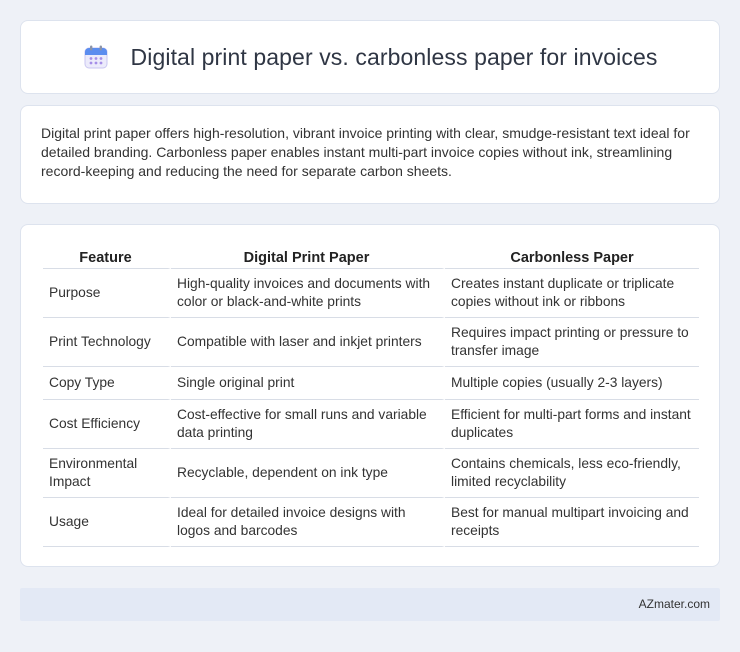  I want to click on feature-cell: Print Technology, so click(107, 342).